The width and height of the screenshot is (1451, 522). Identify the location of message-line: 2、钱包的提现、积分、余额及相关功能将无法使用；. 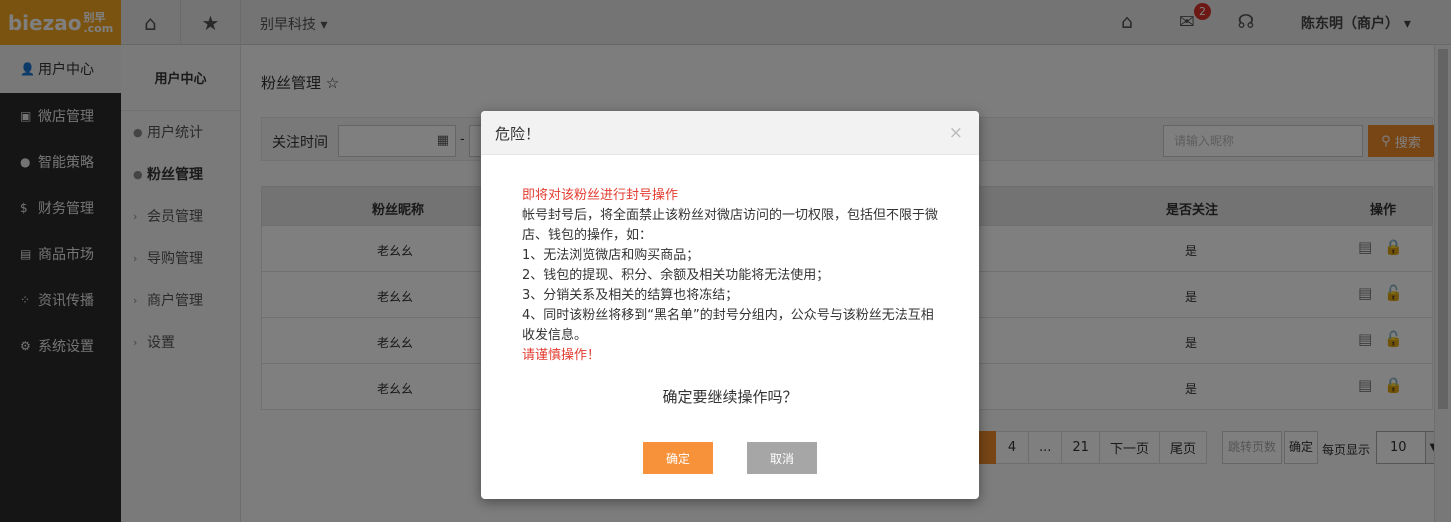
(676, 275).